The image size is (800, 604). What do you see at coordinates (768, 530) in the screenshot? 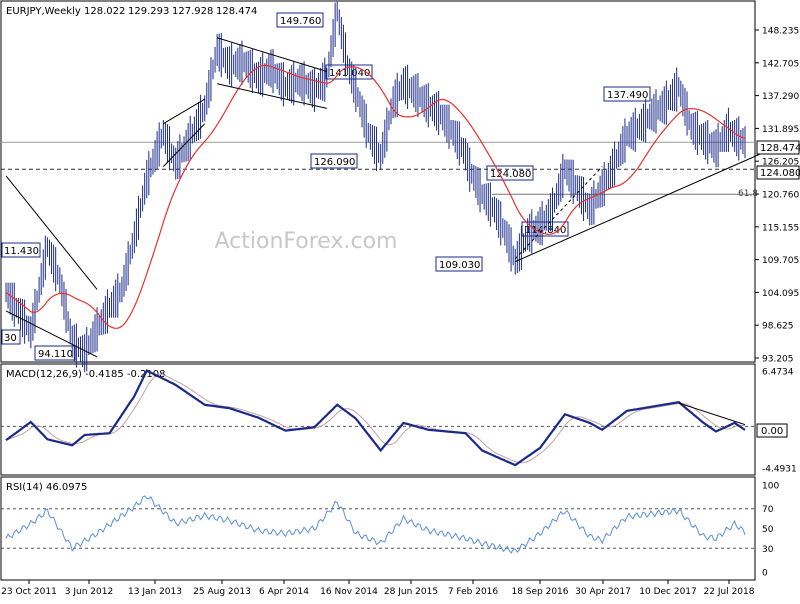
I see `rsi-tick-label: 50` at bounding box center [768, 530].